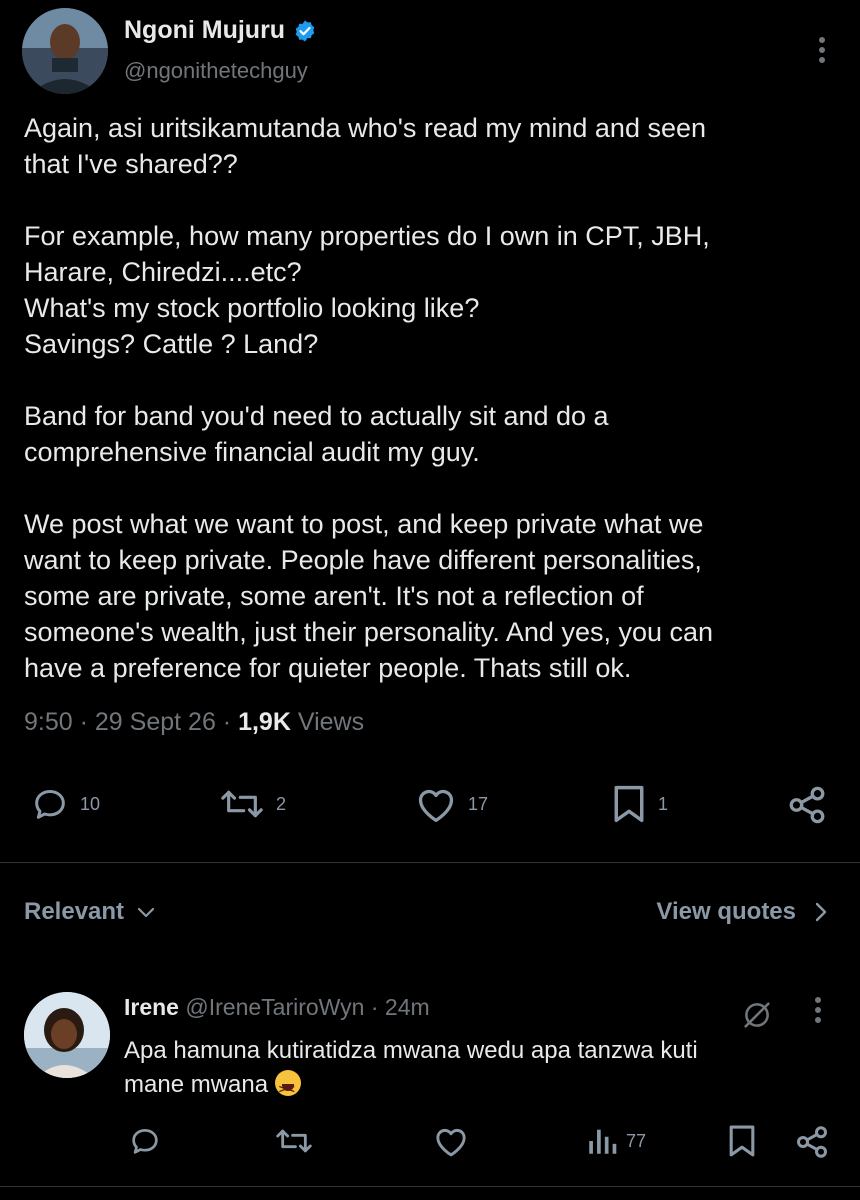 This screenshot has height=1200, width=860. I want to click on like-button: 17, so click(451, 804).